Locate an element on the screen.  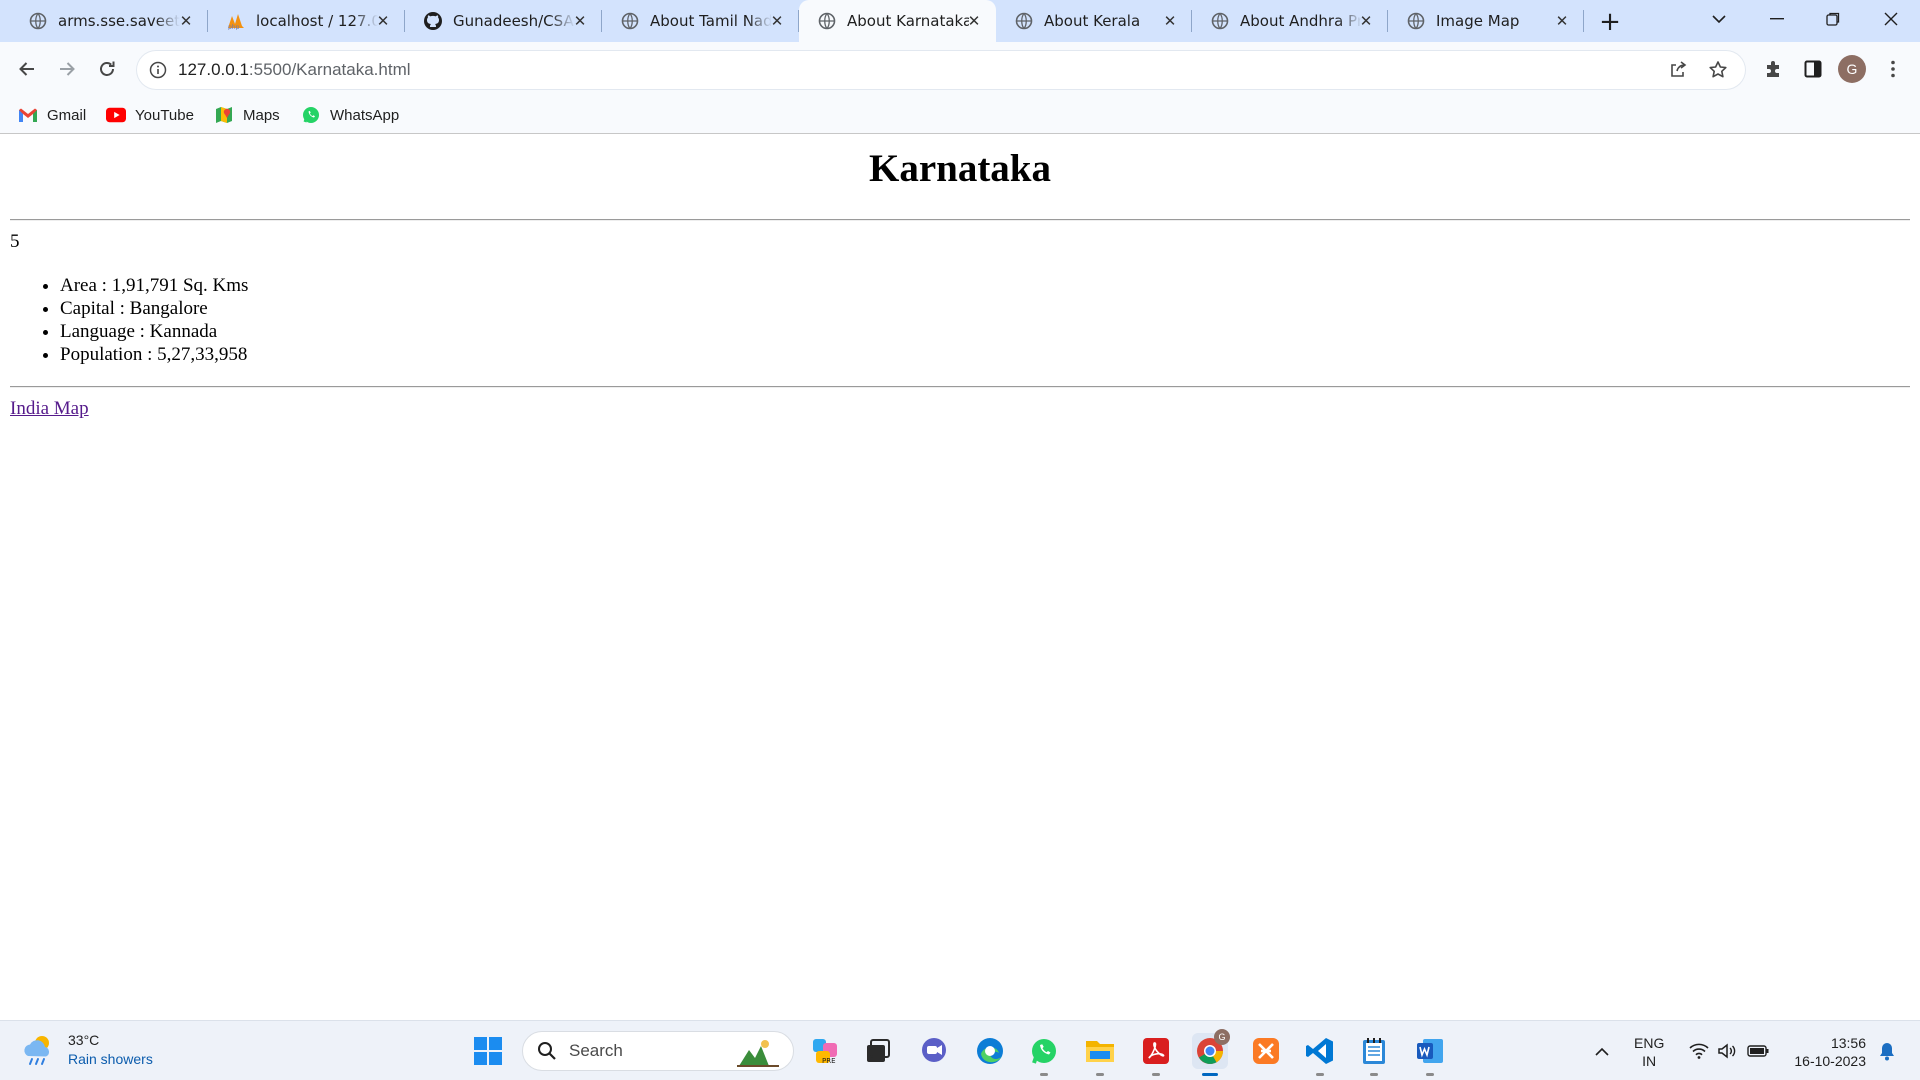
back-arrow-icon is located at coordinates (26, 69).